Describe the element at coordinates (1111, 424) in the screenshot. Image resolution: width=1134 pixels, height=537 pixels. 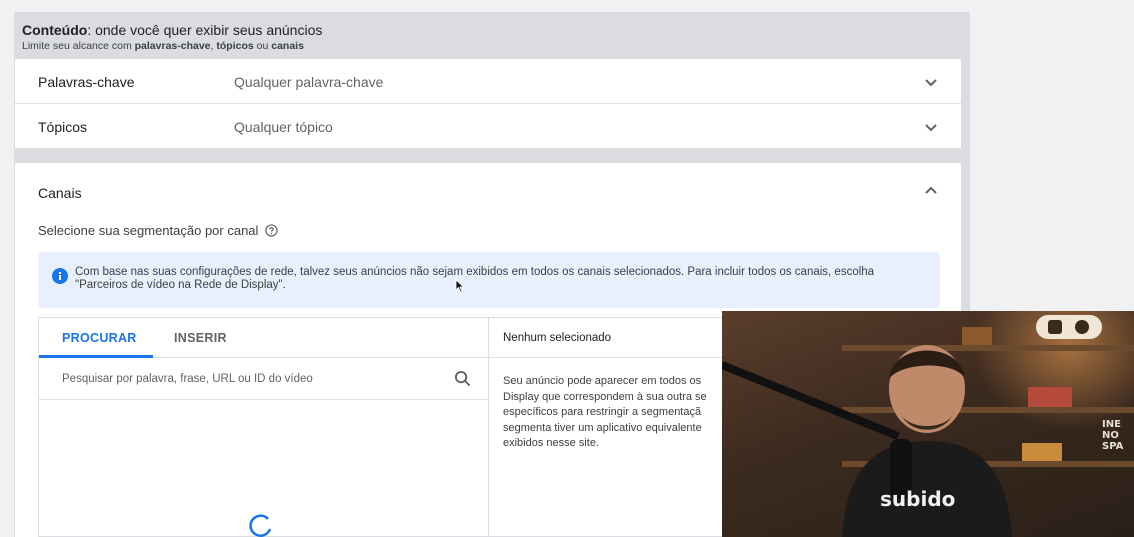
I see `sign-line: INE` at that location.